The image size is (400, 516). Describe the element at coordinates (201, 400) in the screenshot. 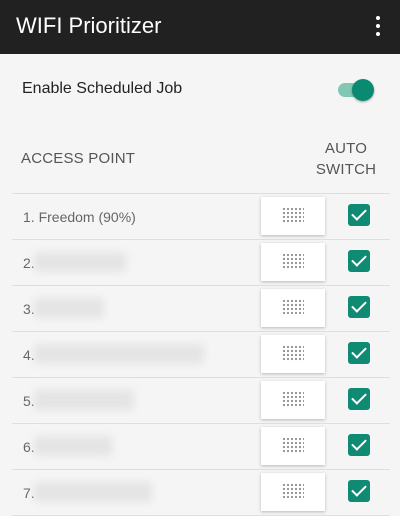

I see `access-point-row: 5.` at that location.